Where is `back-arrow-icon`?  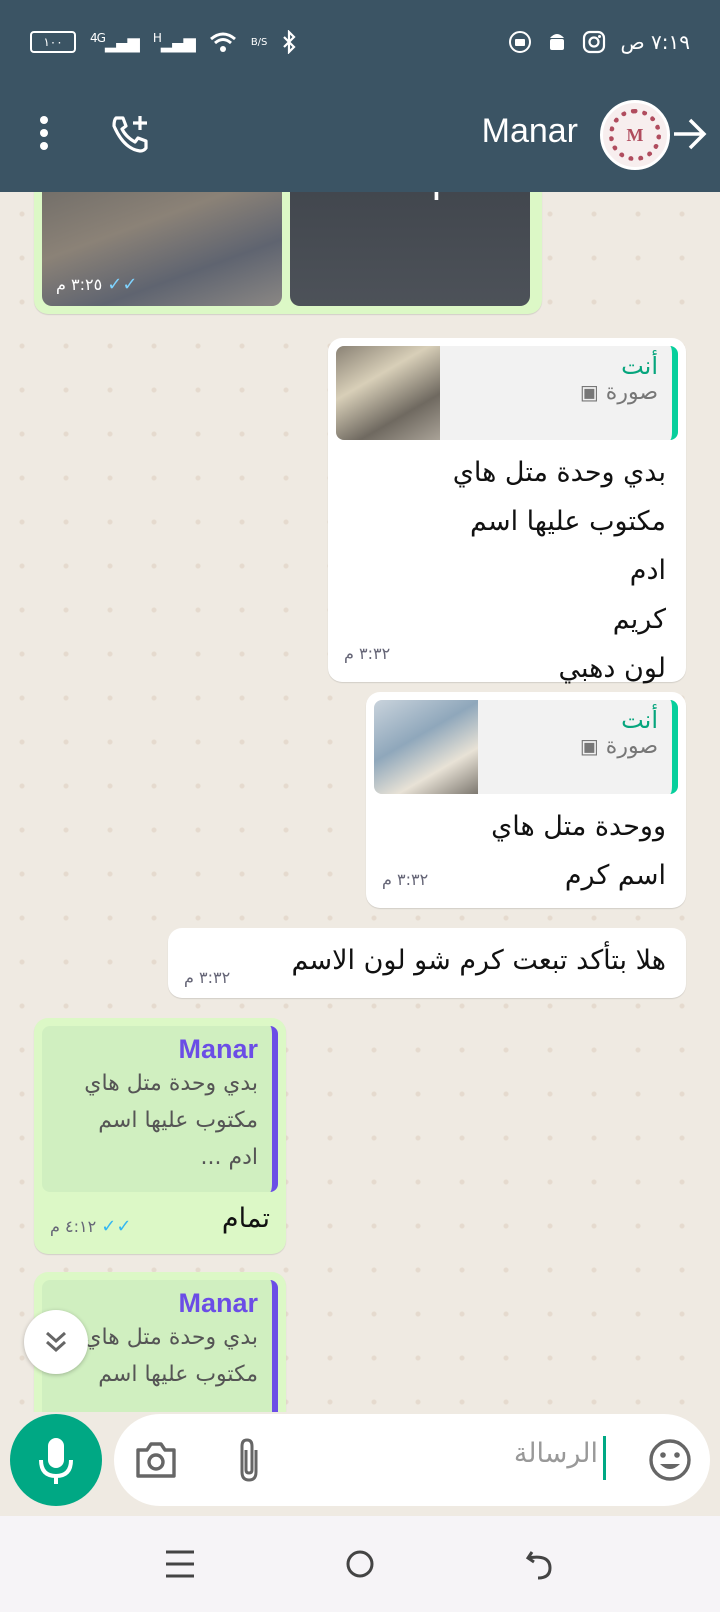 back-arrow-icon is located at coordinates (690, 134).